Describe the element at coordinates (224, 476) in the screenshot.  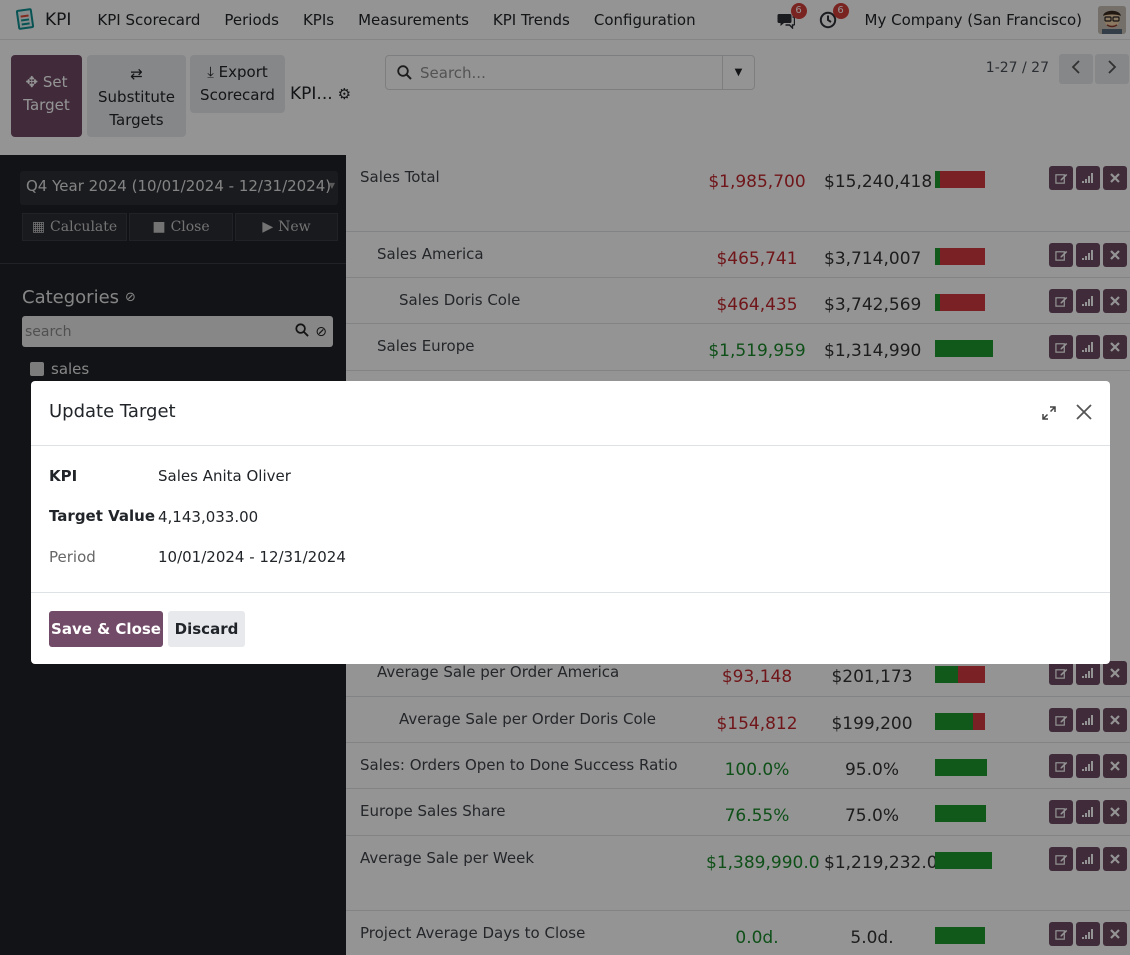
I see `kpi-field: Sales Anita Oliver` at that location.